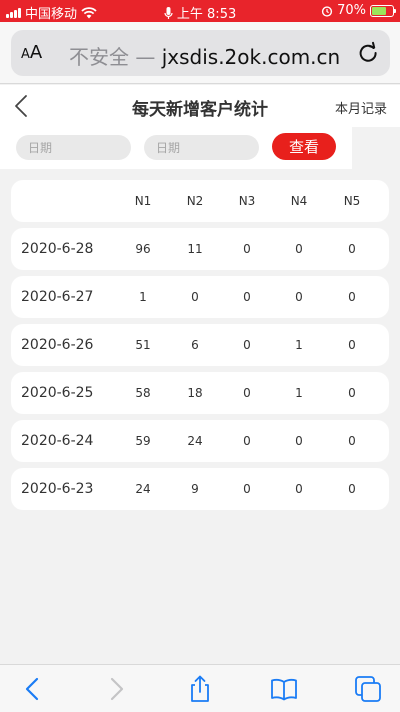  Describe the element at coordinates (143, 345) in the screenshot. I see `cell-n1: 51` at that location.